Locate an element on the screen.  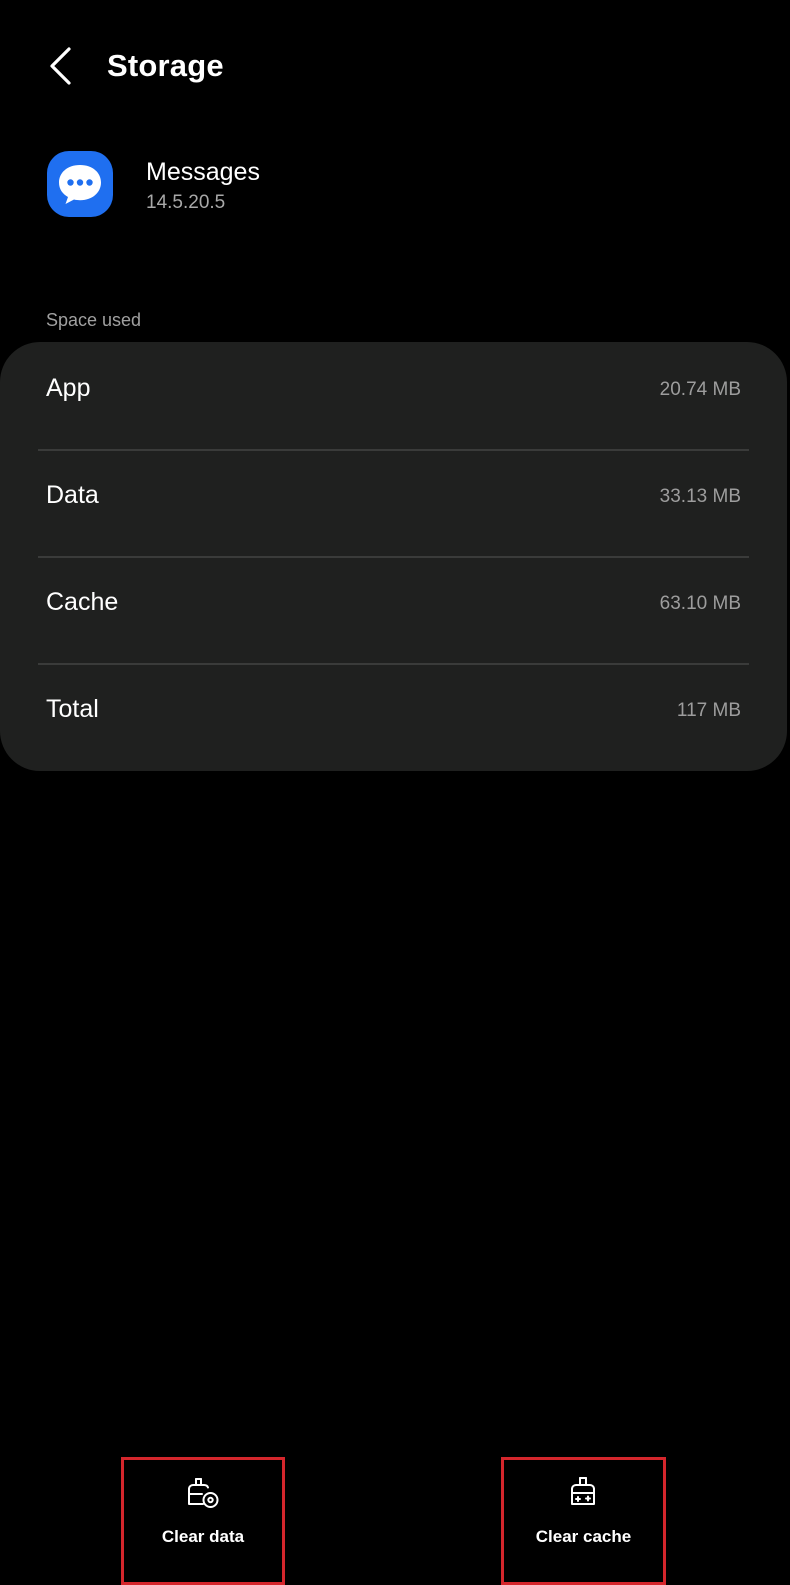
clear-data-button: Clear data is located at coordinates (203, 1521).